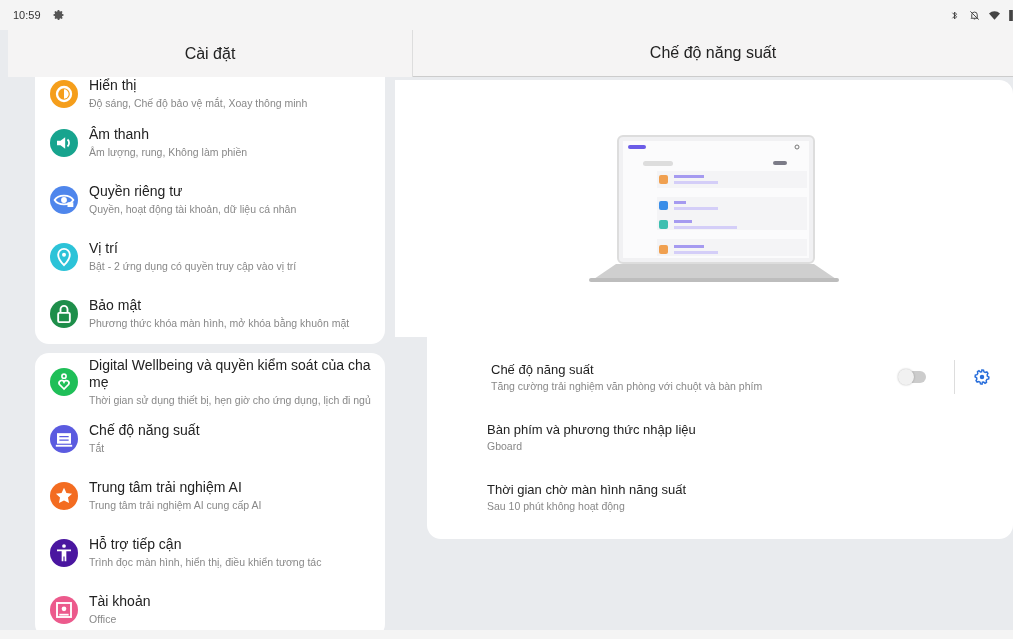  I want to click on item-title: Âm thanh, so click(119, 134).